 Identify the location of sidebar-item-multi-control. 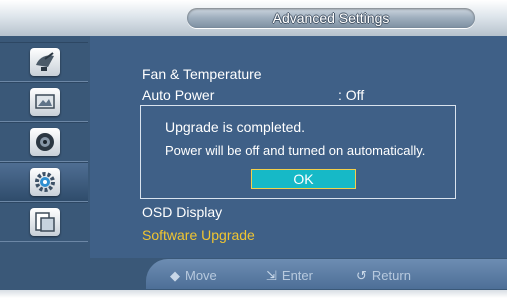
(44, 222).